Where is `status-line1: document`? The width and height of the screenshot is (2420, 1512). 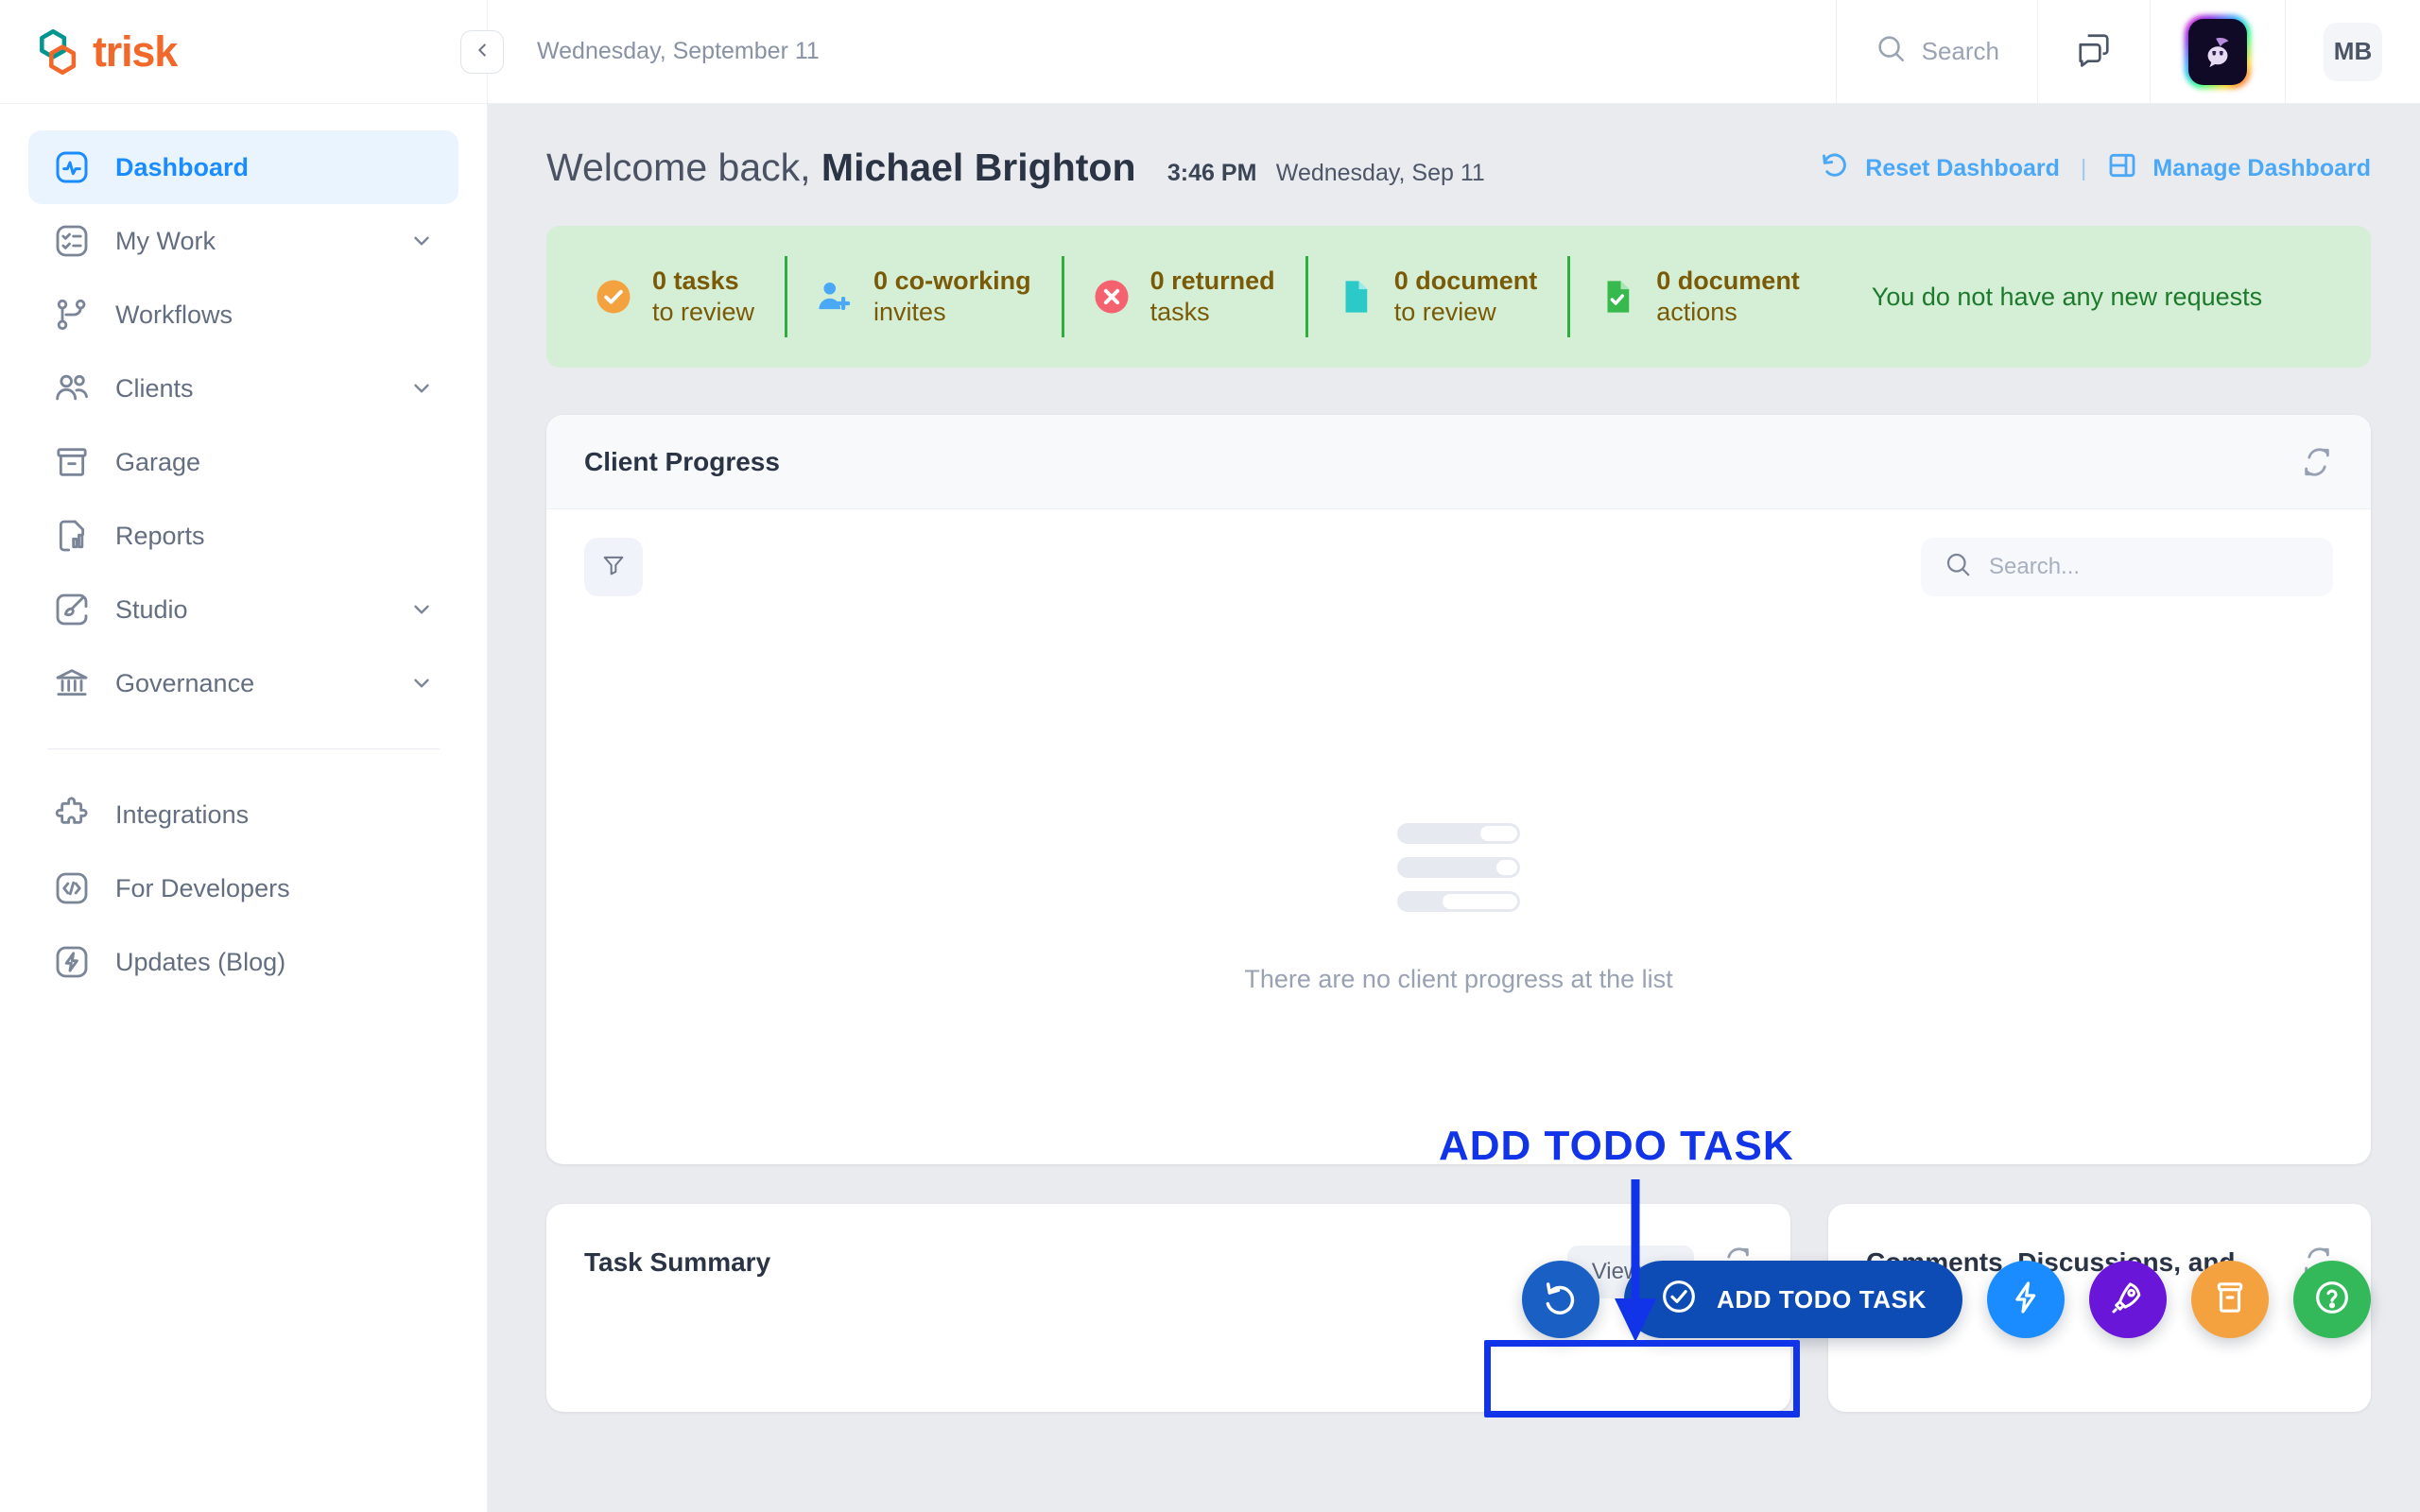 status-line1: document is located at coordinates (1738, 281).